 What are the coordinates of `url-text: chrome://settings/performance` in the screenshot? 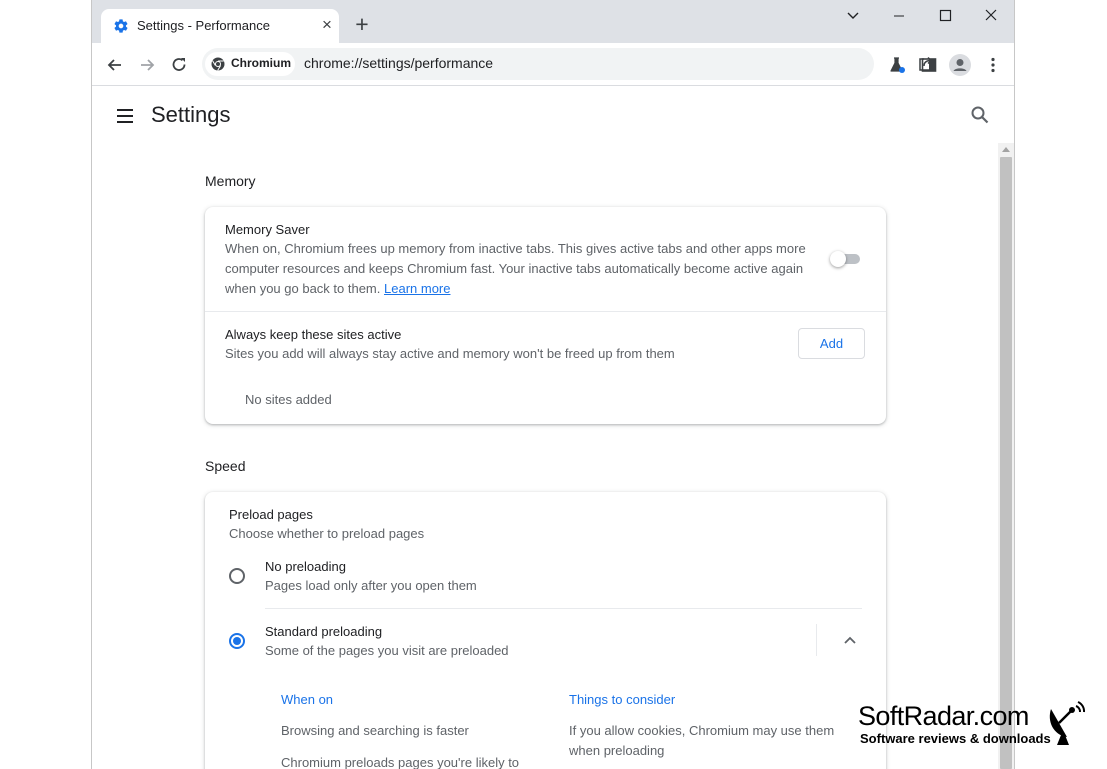 It's located at (398, 63).